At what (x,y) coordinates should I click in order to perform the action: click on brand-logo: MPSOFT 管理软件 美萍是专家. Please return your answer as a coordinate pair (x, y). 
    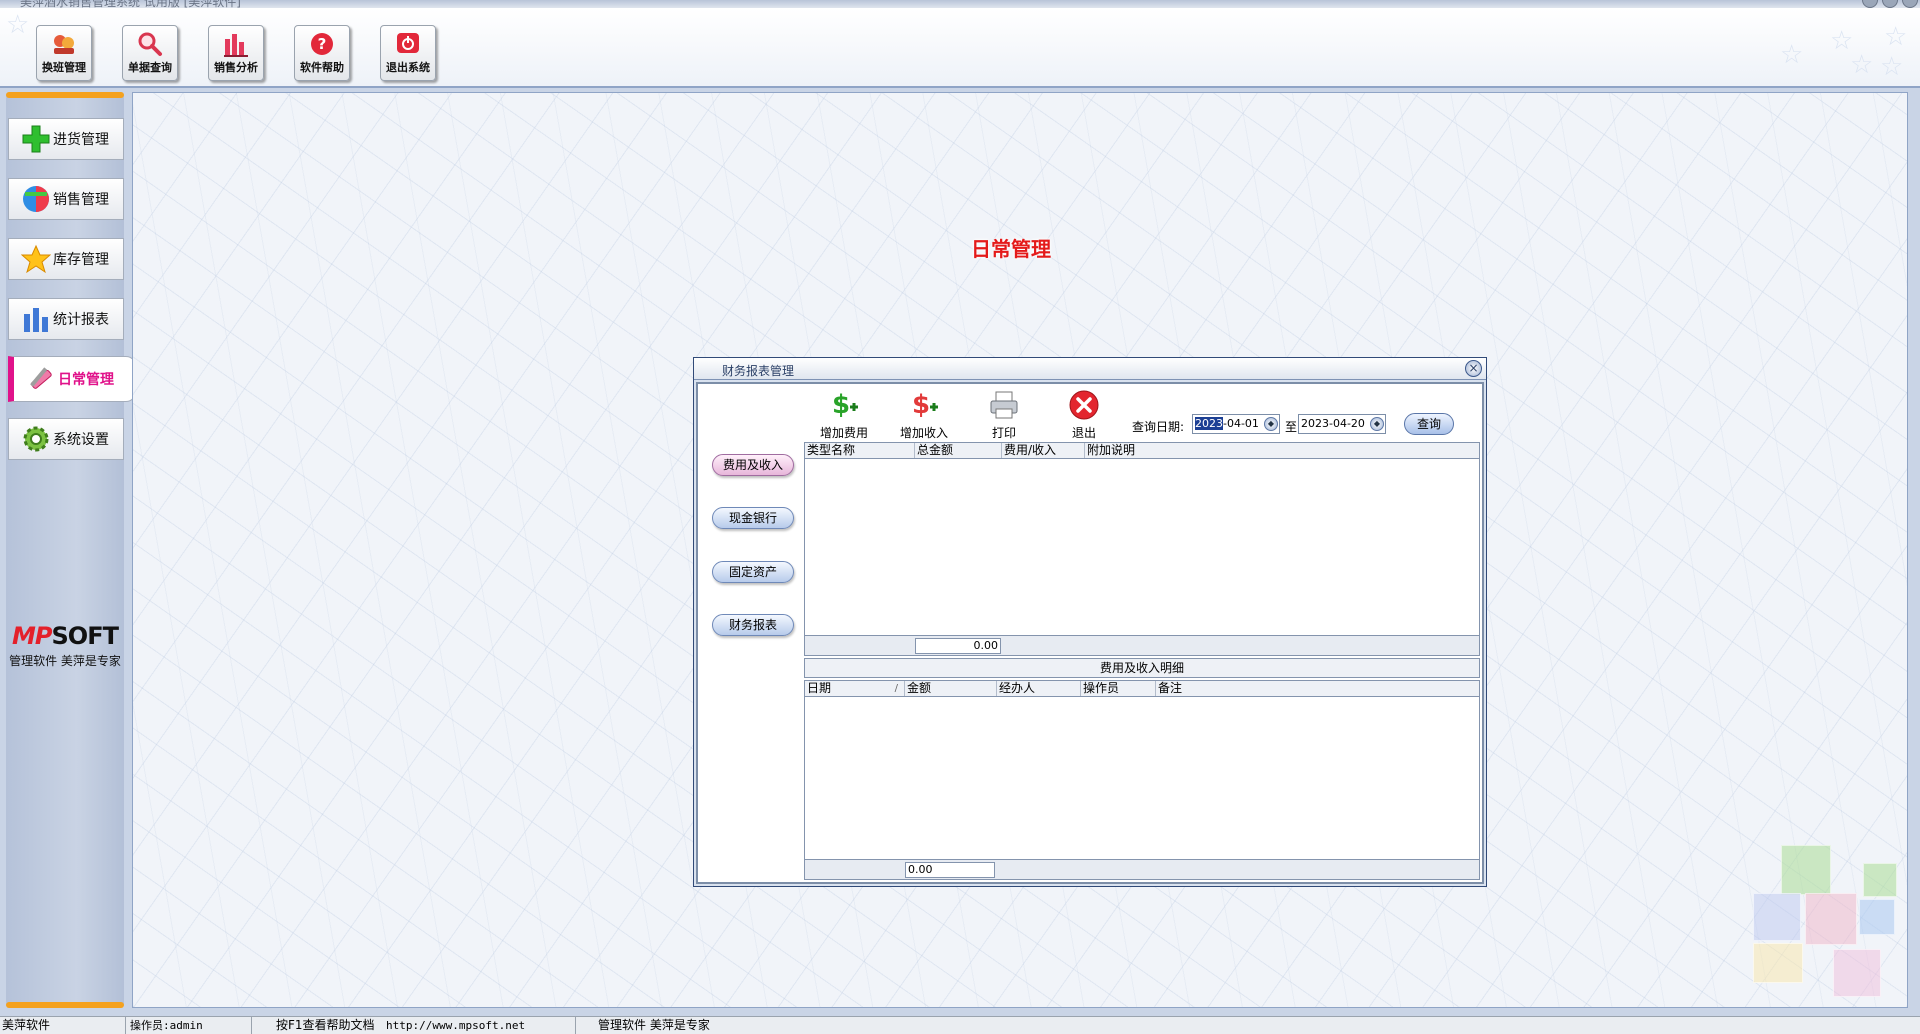
    Looking at the image, I should click on (65, 645).